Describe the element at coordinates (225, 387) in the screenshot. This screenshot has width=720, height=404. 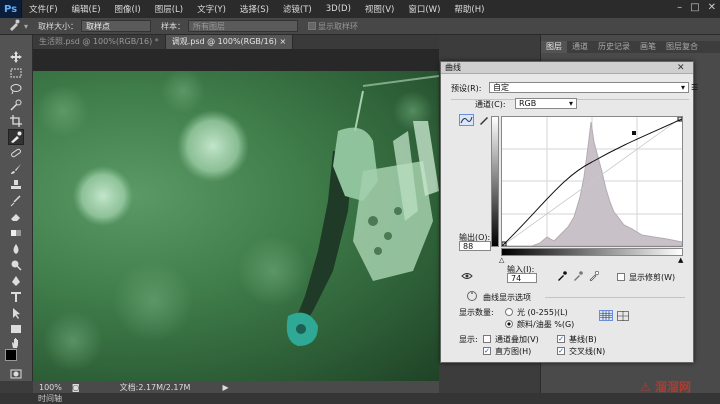
I see `status-arrow-icon: ▶` at that location.